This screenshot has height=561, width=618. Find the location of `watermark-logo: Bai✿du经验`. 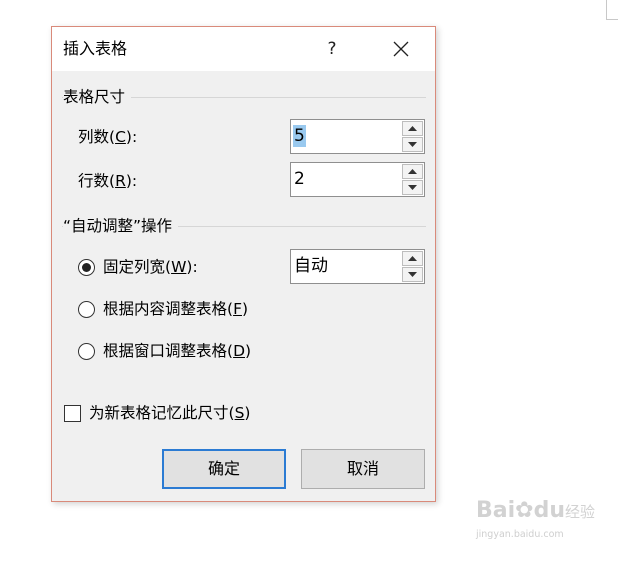

watermark-logo: Bai✿du经验 is located at coordinates (535, 511).